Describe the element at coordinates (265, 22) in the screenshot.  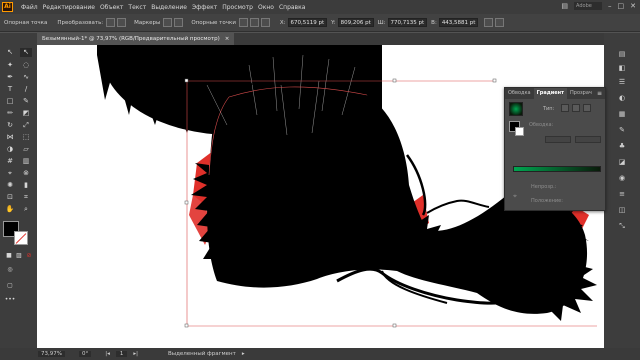
I see `anchor-cut-icon` at that location.